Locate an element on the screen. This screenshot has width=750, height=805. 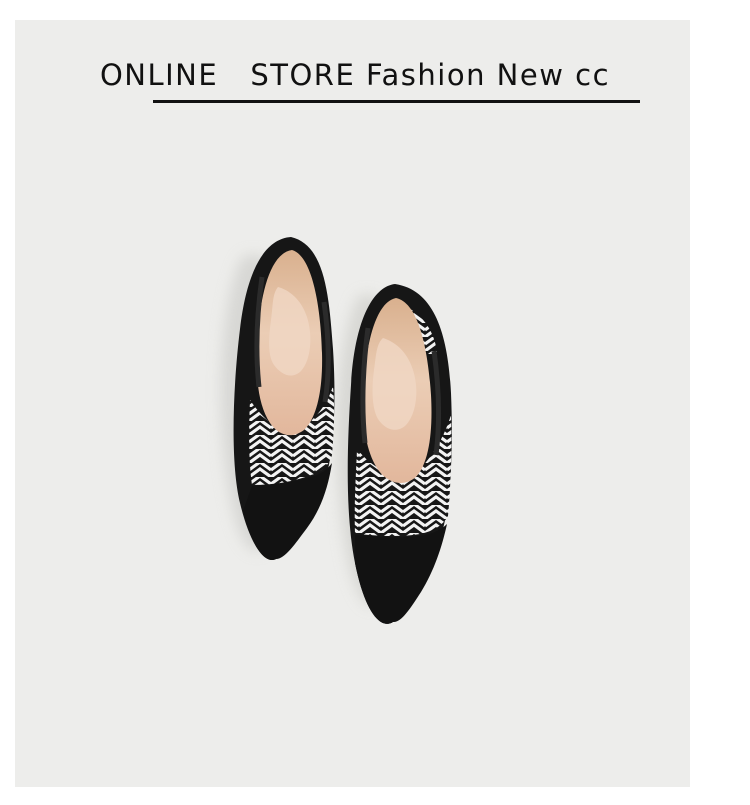
banner-underline is located at coordinates (396, 101).